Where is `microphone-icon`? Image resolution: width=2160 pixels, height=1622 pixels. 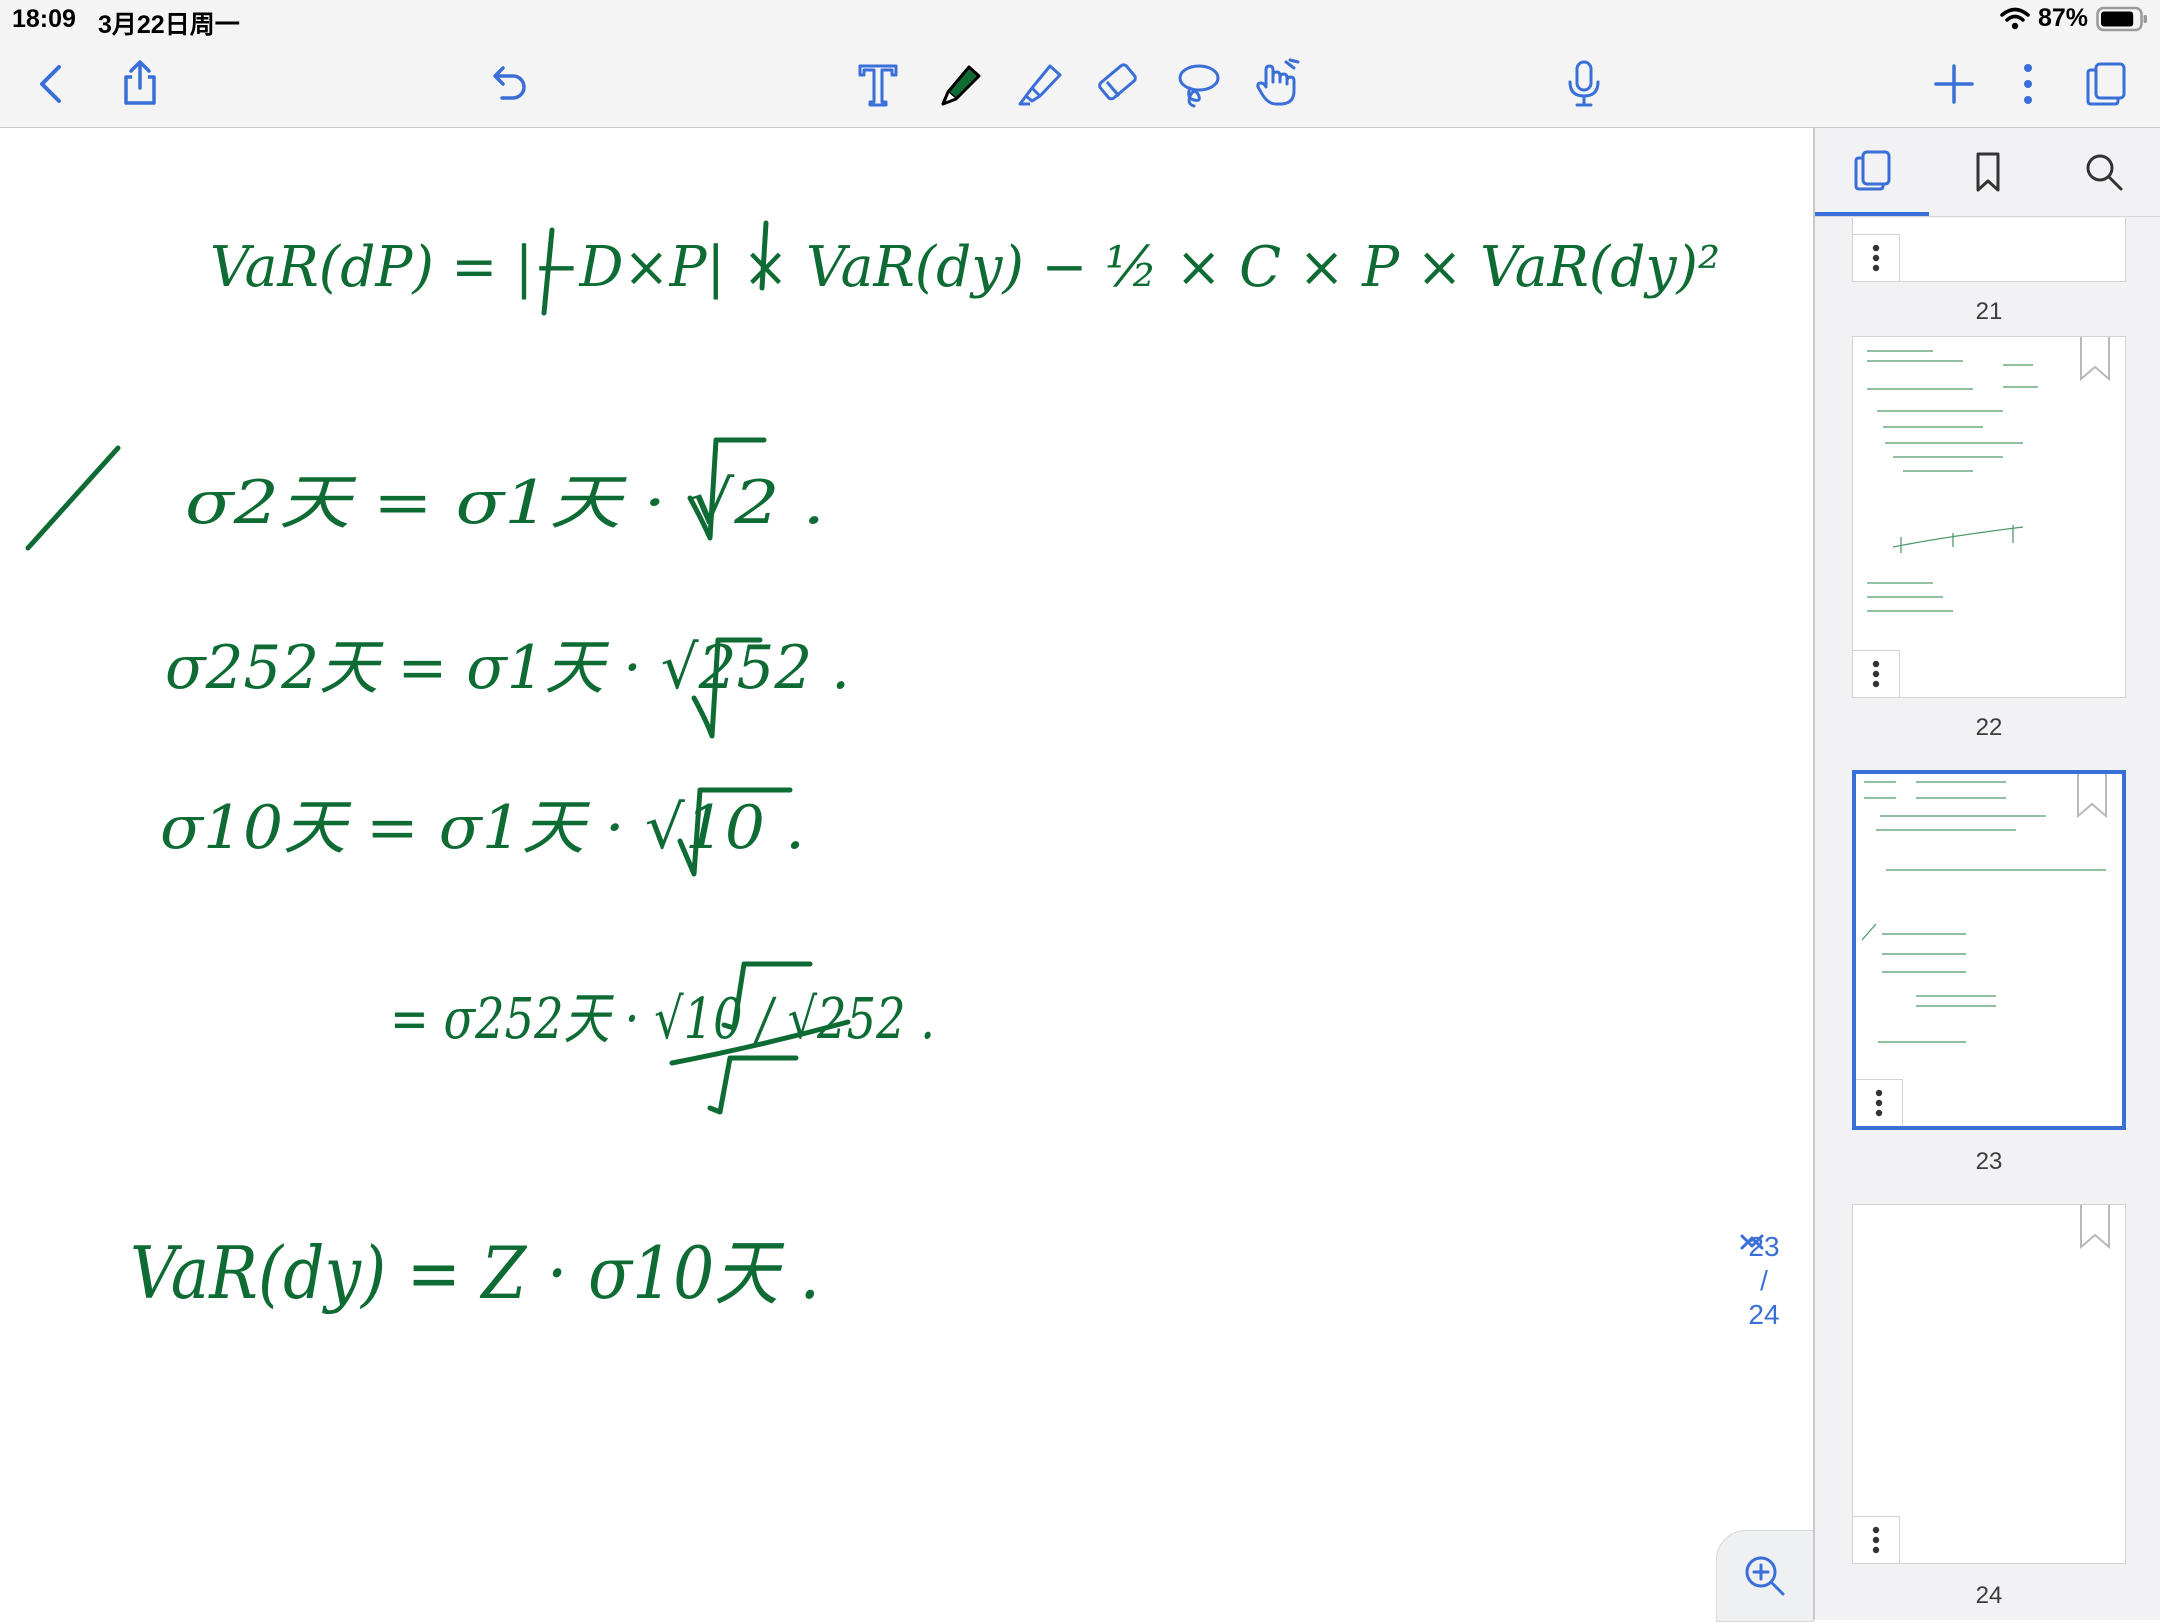 microphone-icon is located at coordinates (1584, 83).